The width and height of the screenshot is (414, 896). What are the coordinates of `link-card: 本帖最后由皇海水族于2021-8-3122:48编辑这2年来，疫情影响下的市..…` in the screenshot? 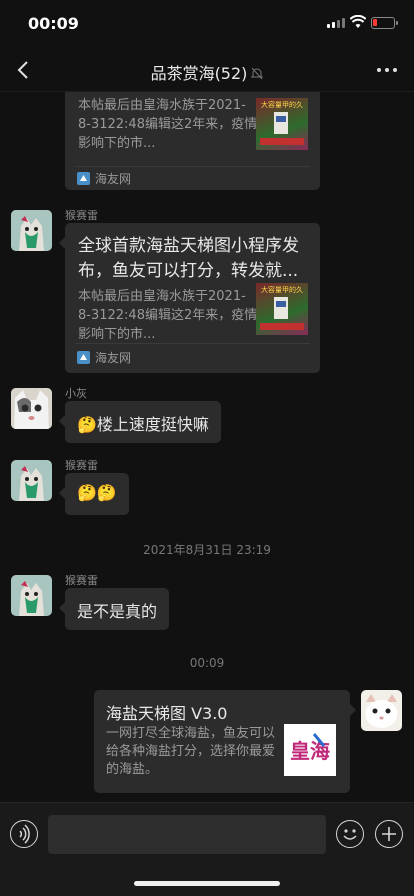 It's located at (192, 141).